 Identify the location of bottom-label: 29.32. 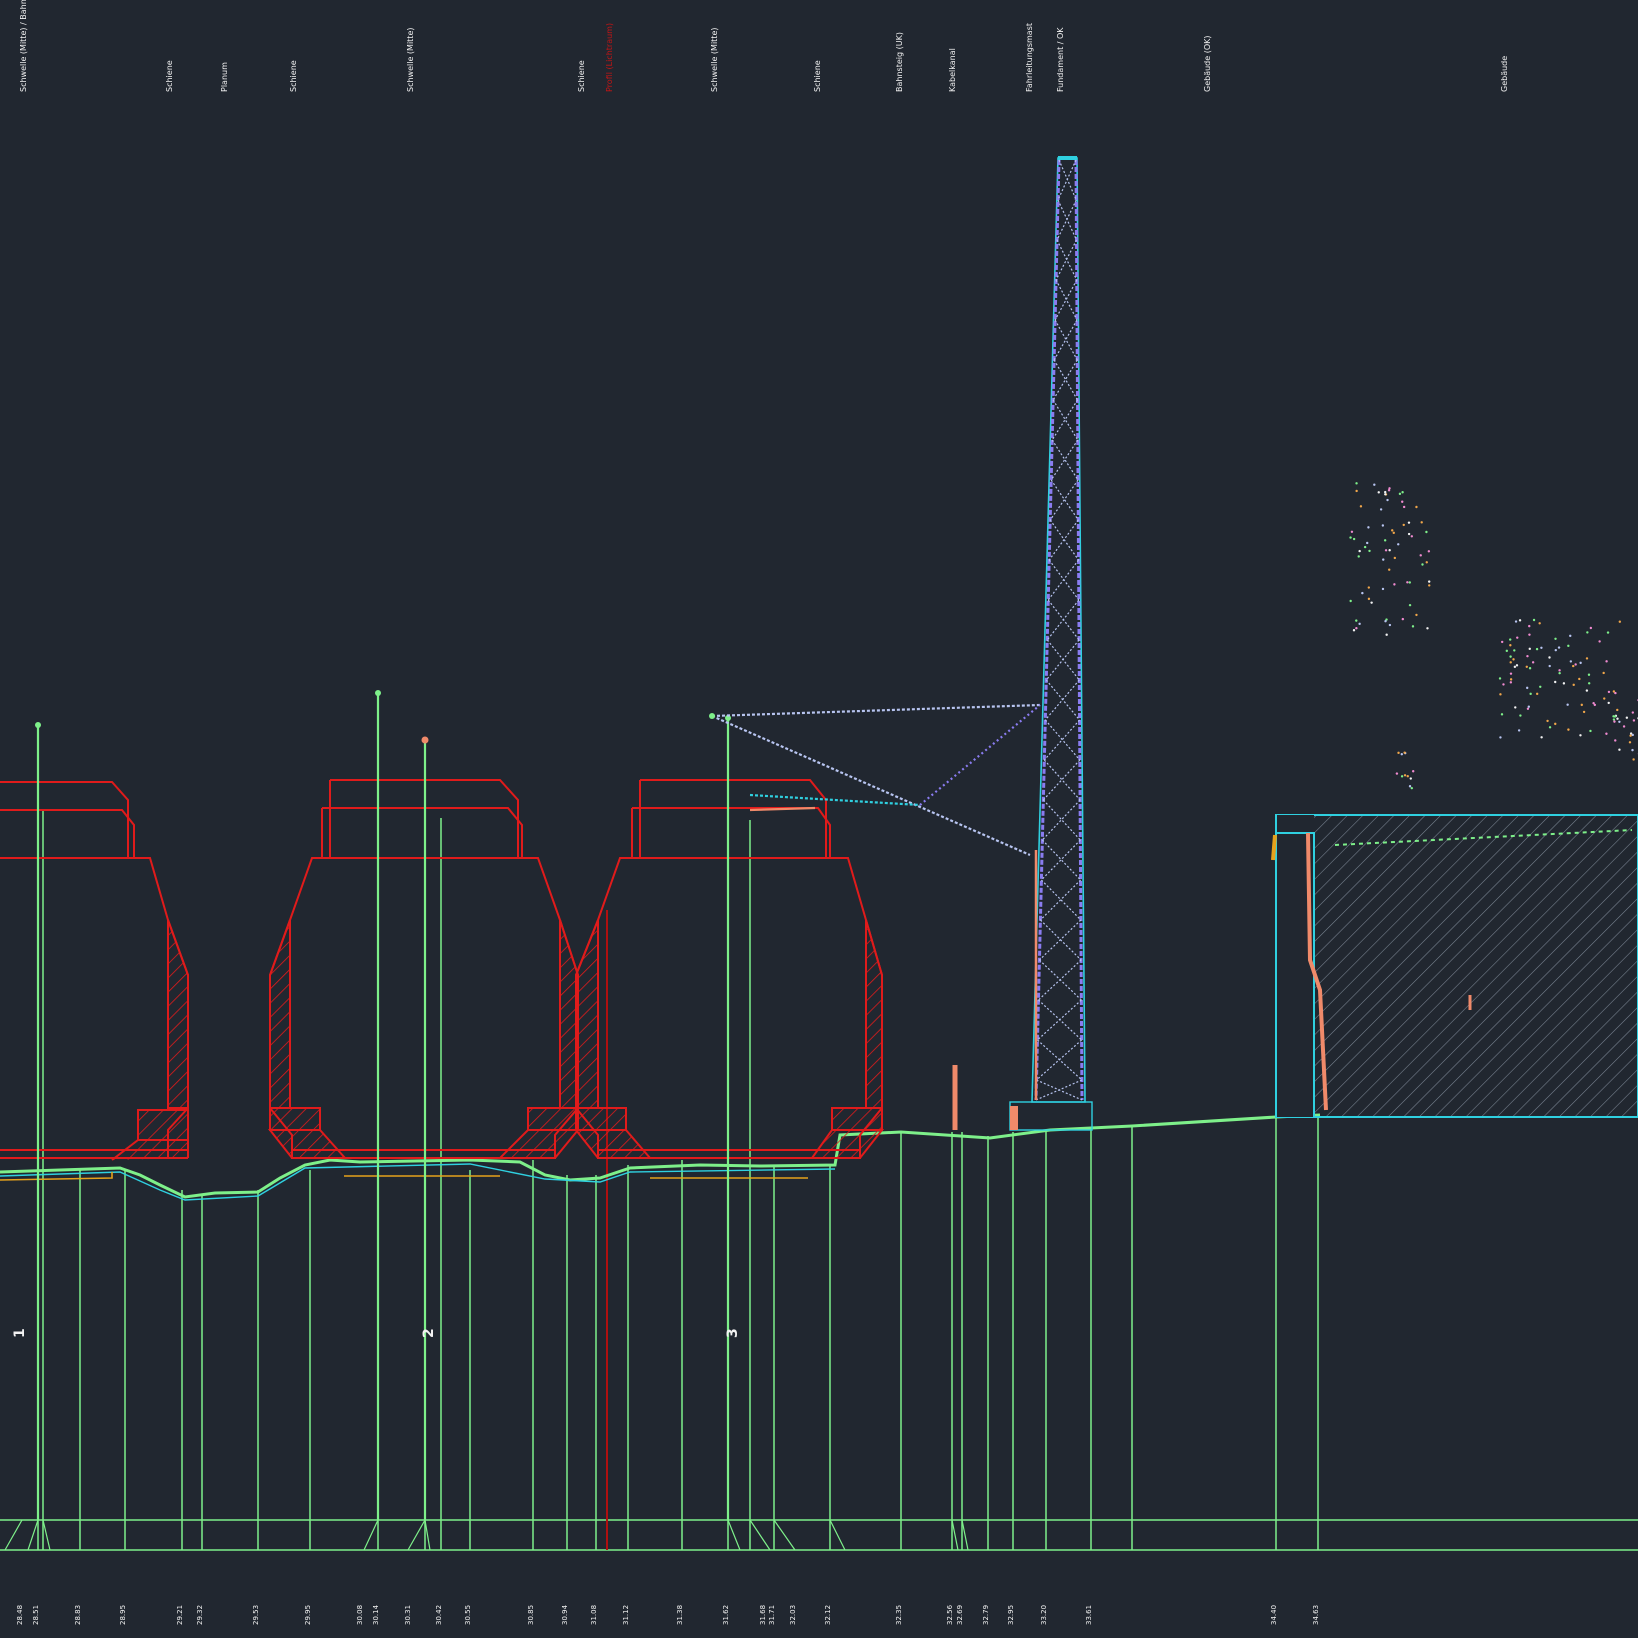
(200, 1615).